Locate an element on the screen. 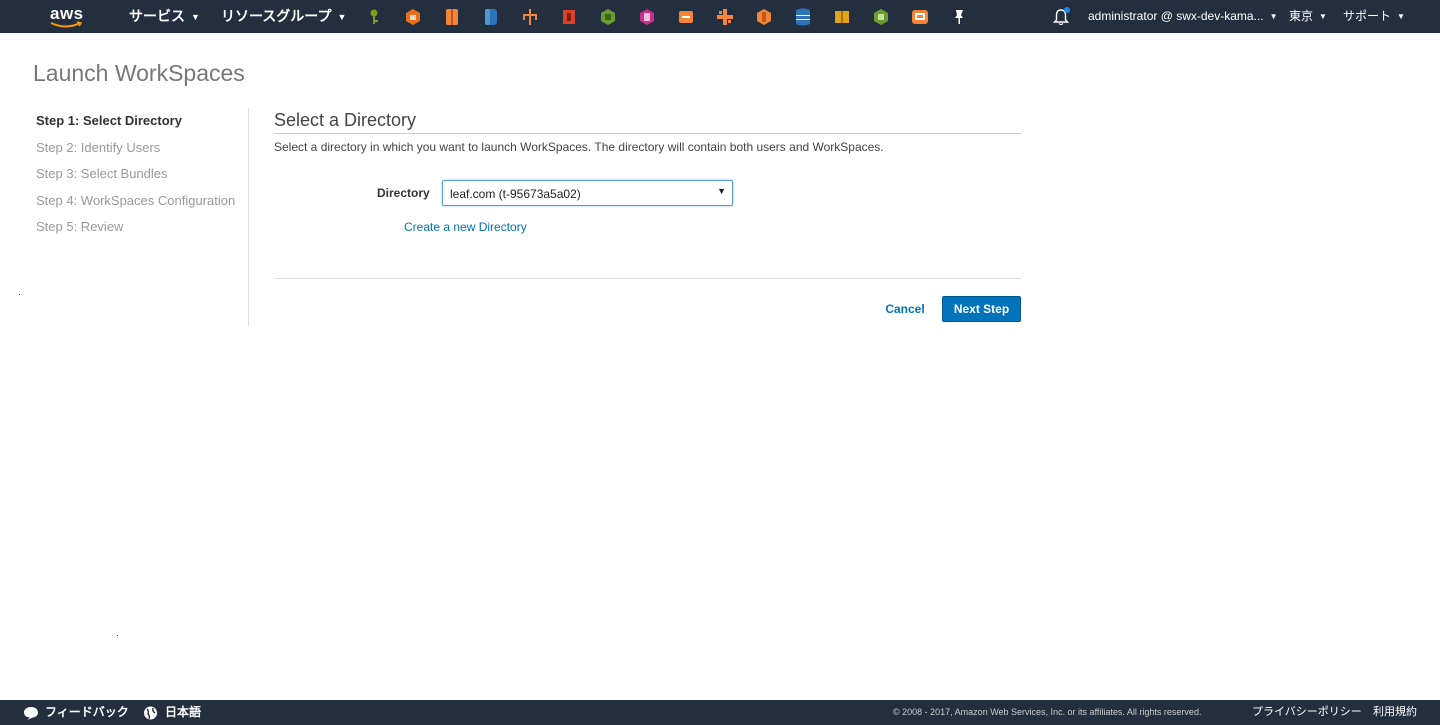 This screenshot has width=1440, height=725. actions-divider is located at coordinates (647, 278).